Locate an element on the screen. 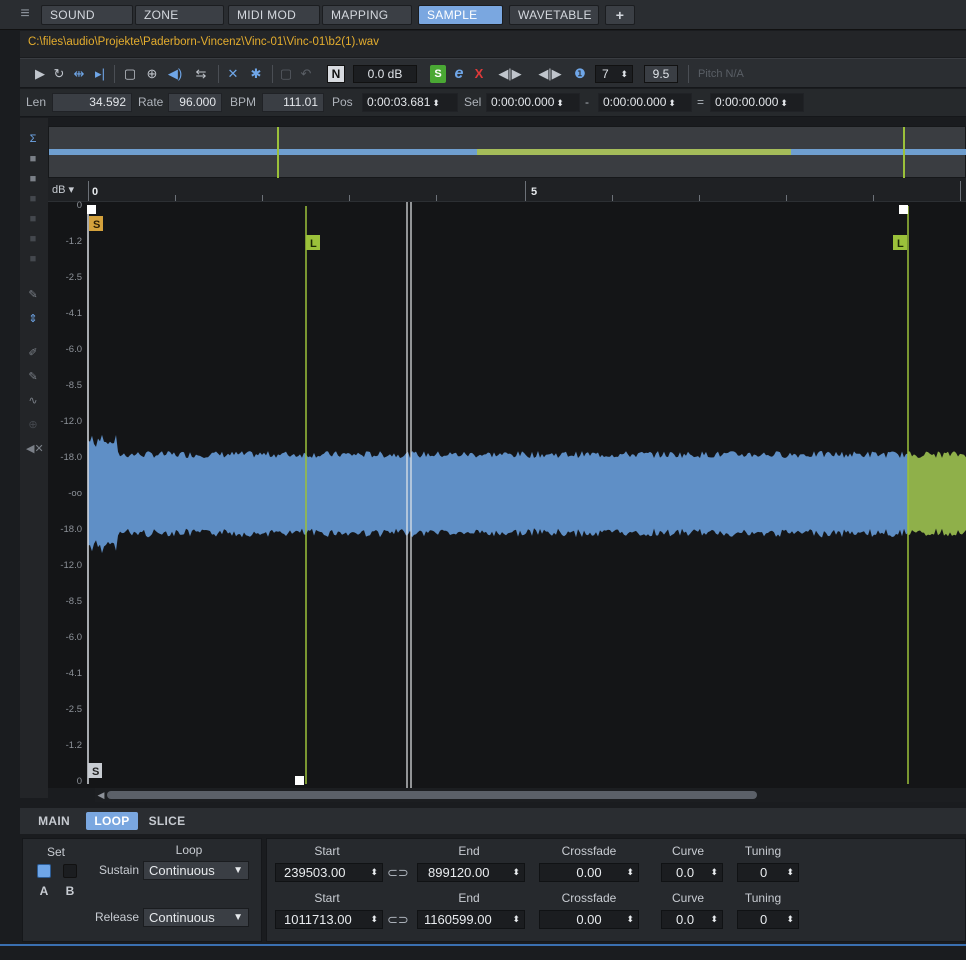  value-field: 9.5 is located at coordinates (661, 74).